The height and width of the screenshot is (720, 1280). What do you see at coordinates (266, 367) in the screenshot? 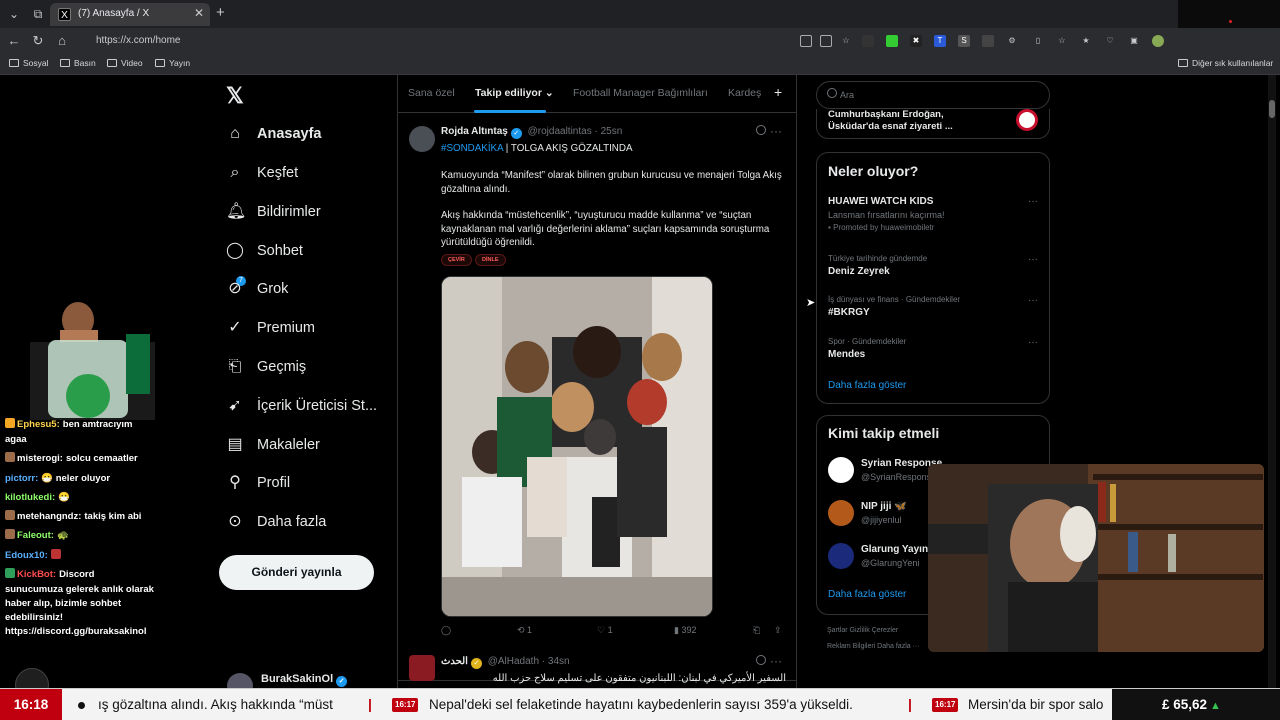
I see `nav-bookmarks: ⎗ Geçmiş` at bounding box center [266, 367].